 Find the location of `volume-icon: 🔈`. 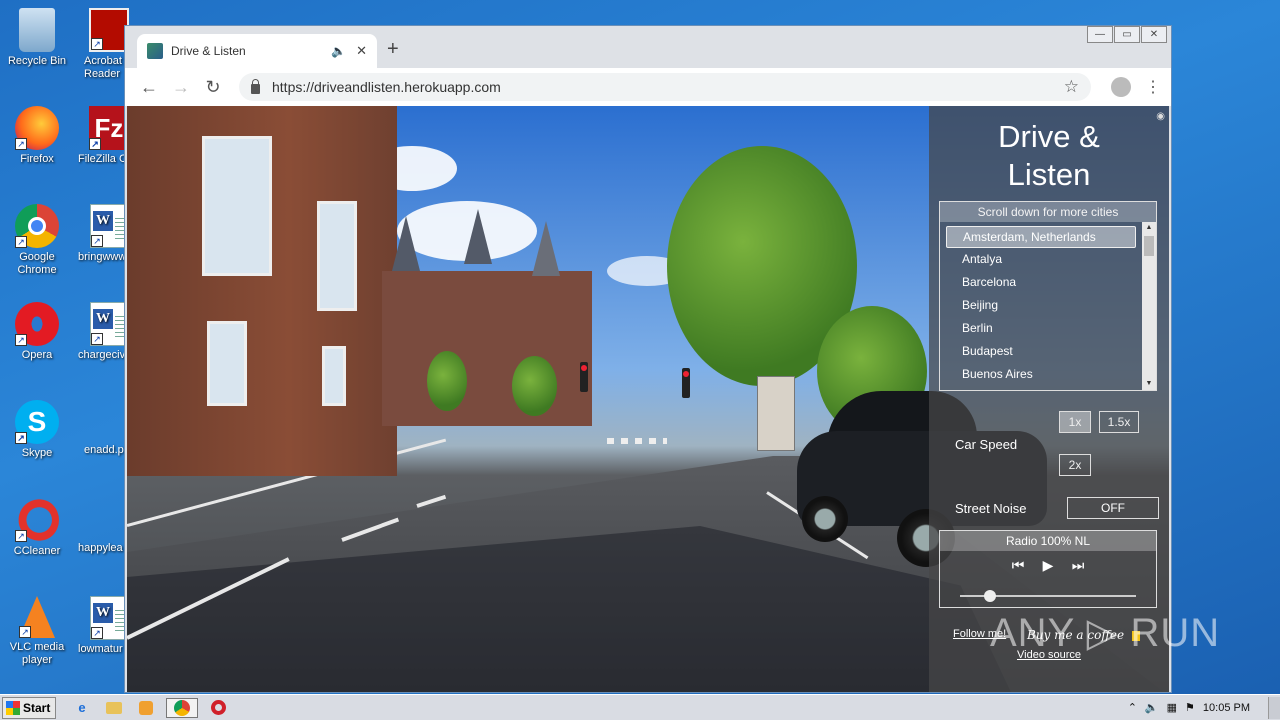

volume-icon: 🔈 is located at coordinates (1152, 707).